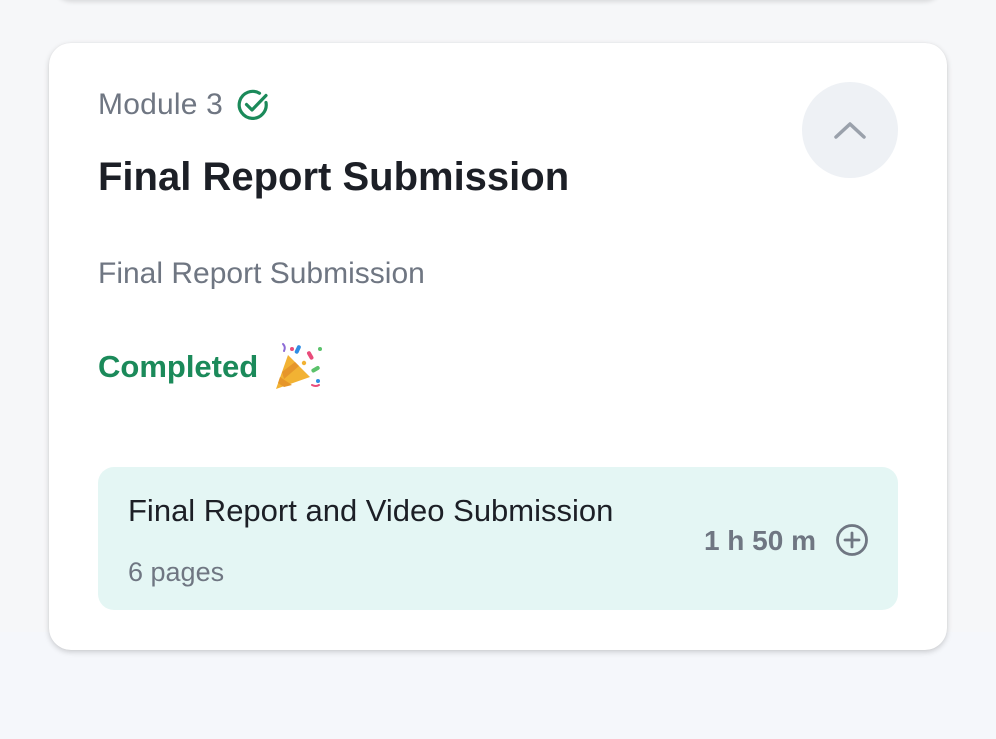  I want to click on lesson-title: Final Report and Video Submission, so click(371, 510).